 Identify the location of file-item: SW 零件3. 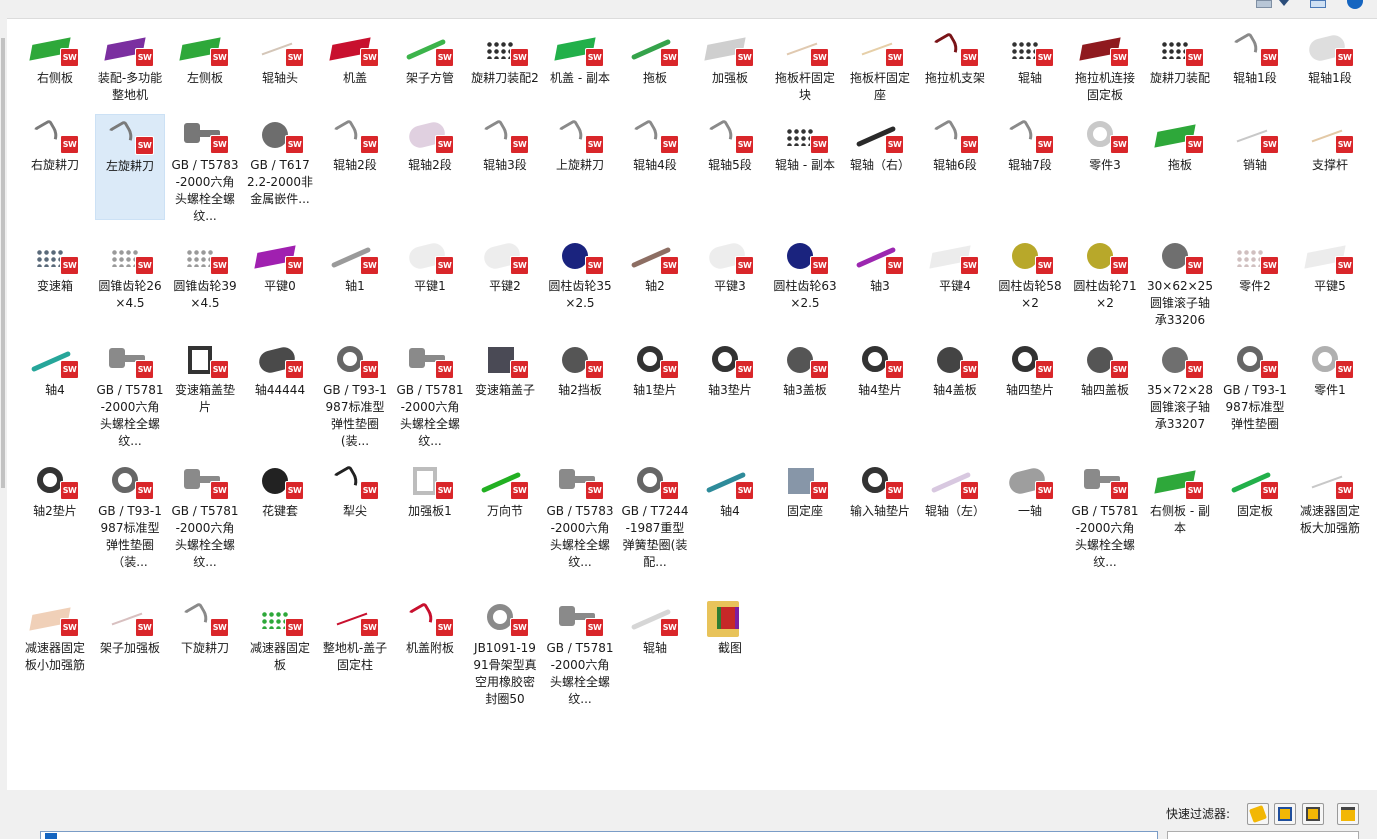
(1105, 167).